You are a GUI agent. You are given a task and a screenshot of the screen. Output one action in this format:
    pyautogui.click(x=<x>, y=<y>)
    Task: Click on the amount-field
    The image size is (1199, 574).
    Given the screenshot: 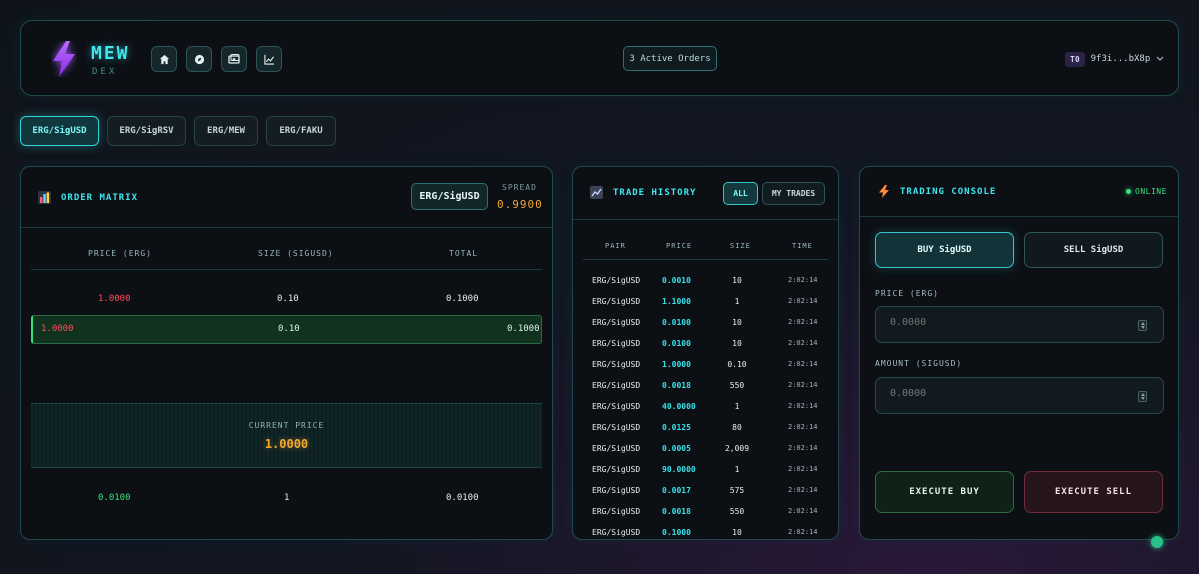 What is the action you would take?
    pyautogui.click(x=1019, y=395)
    